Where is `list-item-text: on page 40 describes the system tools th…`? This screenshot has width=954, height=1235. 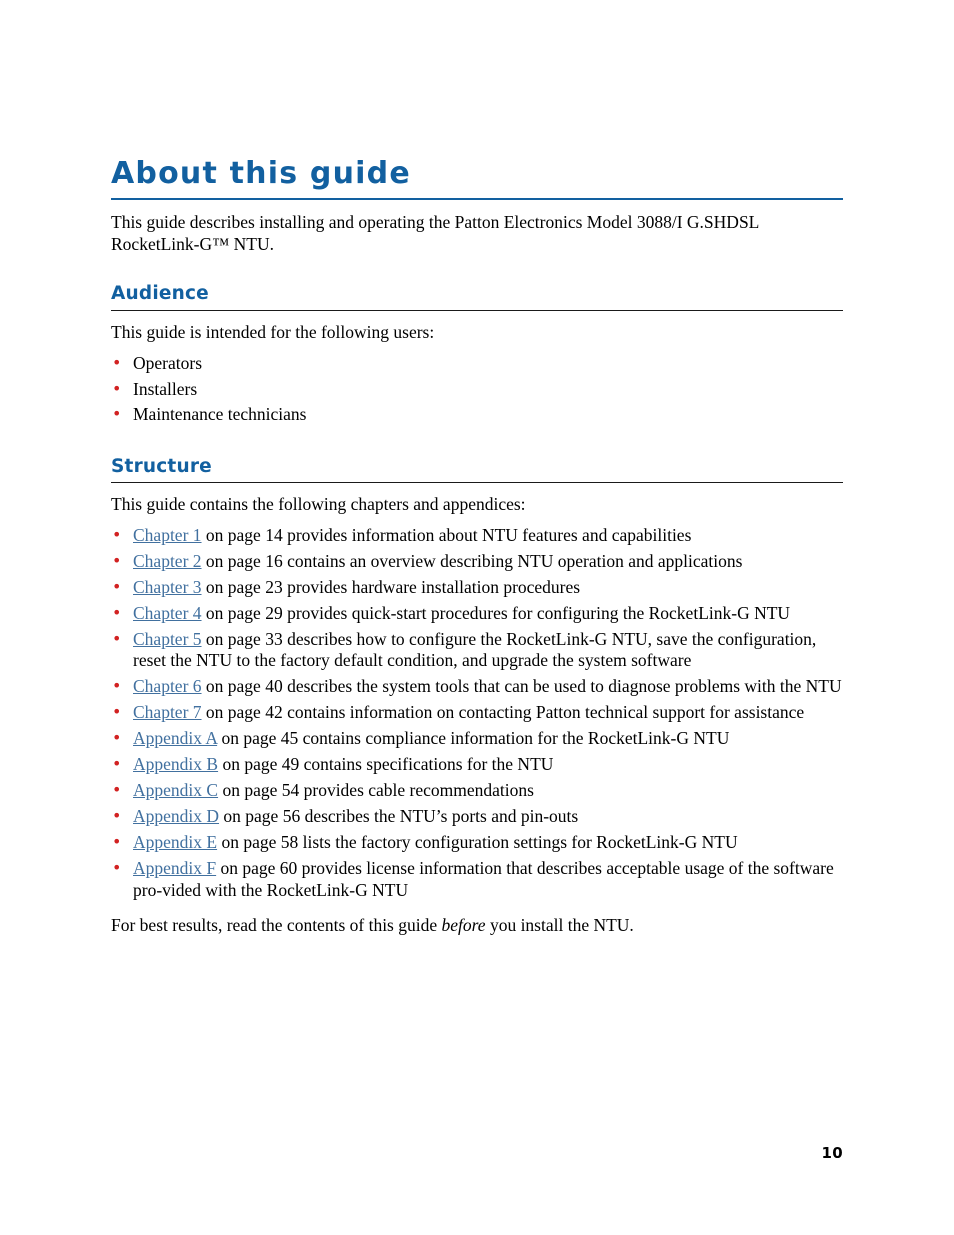
list-item-text: on page 40 describes the system tools th… is located at coordinates (521, 686).